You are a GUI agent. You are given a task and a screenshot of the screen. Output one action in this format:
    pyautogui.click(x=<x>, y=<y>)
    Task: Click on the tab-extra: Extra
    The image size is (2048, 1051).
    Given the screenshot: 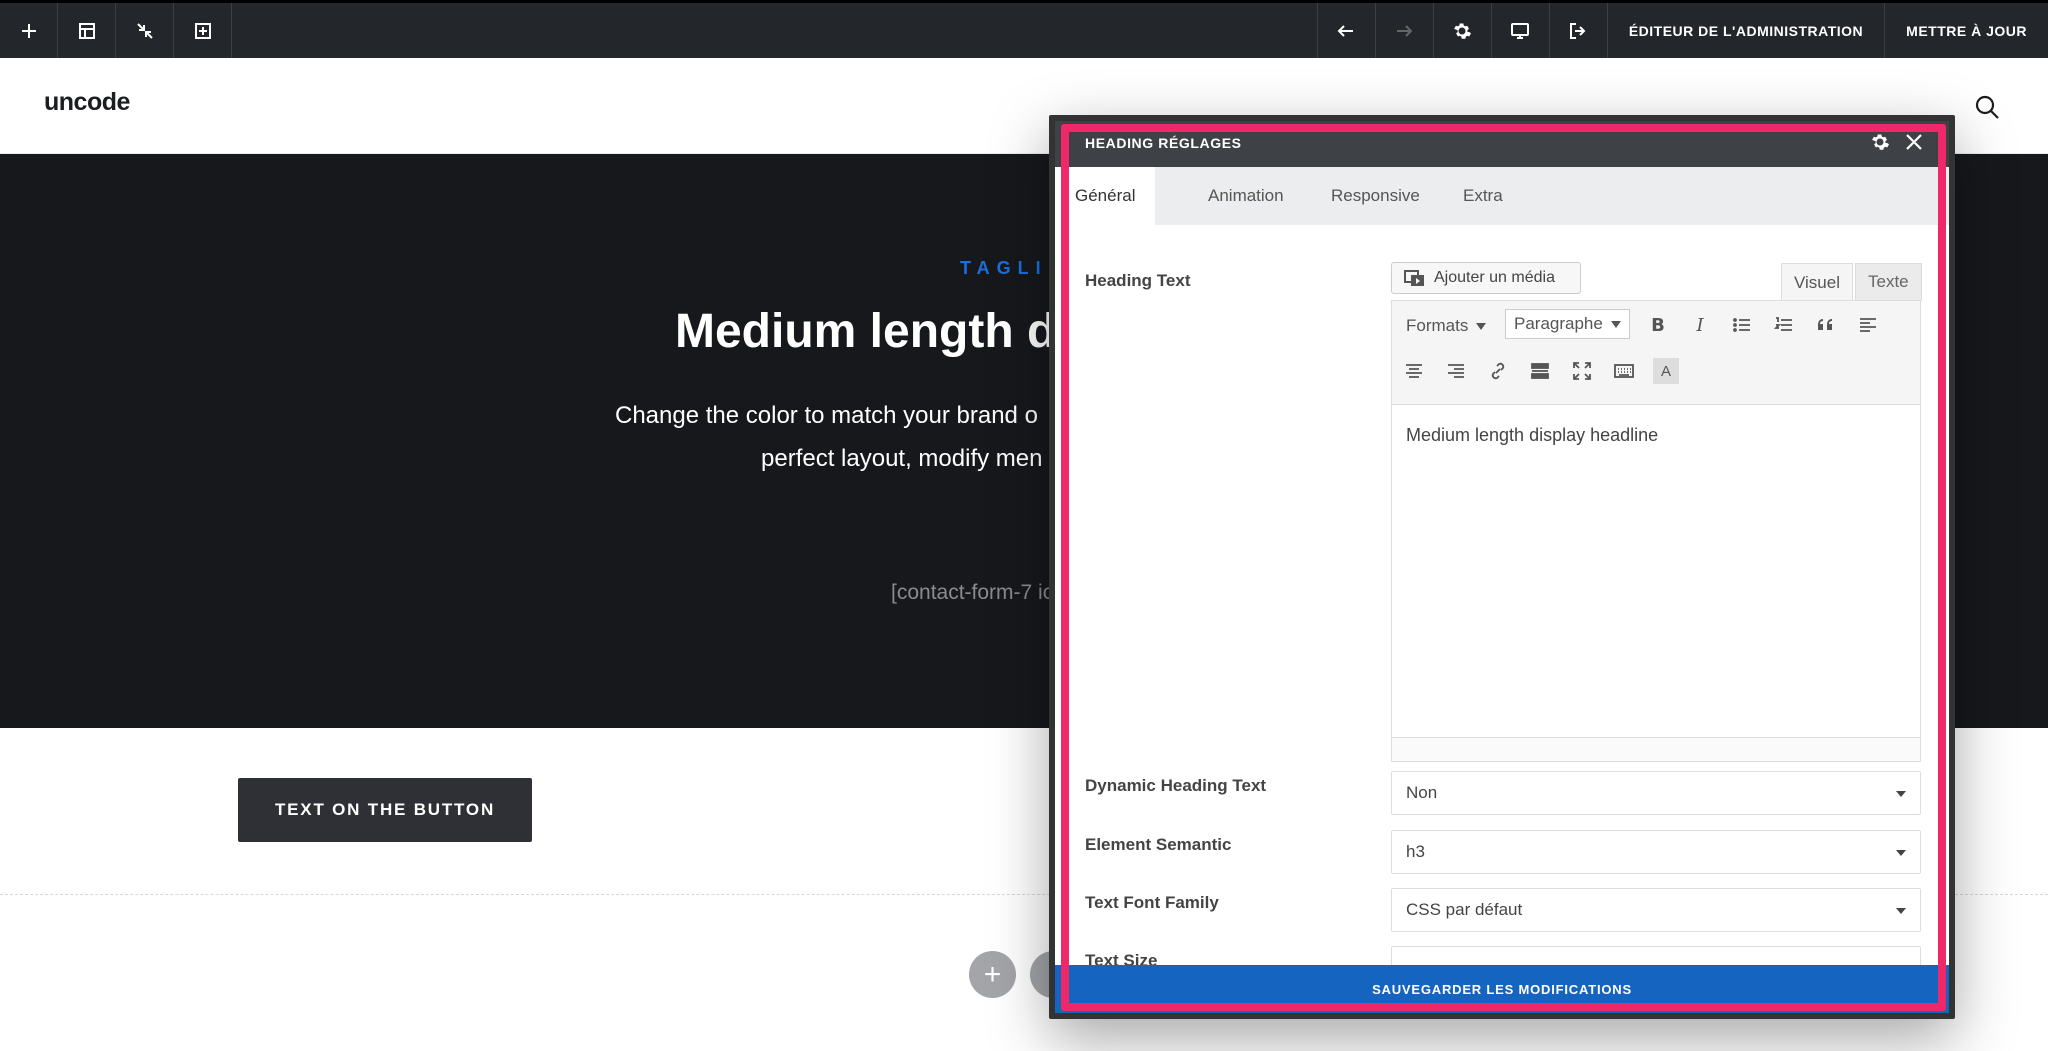 What is the action you would take?
    pyautogui.click(x=1483, y=196)
    